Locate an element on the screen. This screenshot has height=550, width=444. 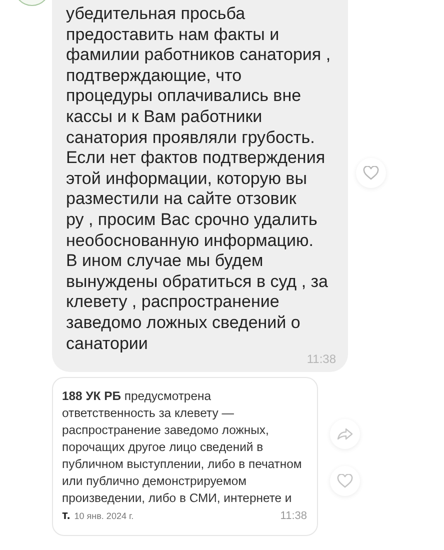
forward-button is located at coordinates (345, 434).